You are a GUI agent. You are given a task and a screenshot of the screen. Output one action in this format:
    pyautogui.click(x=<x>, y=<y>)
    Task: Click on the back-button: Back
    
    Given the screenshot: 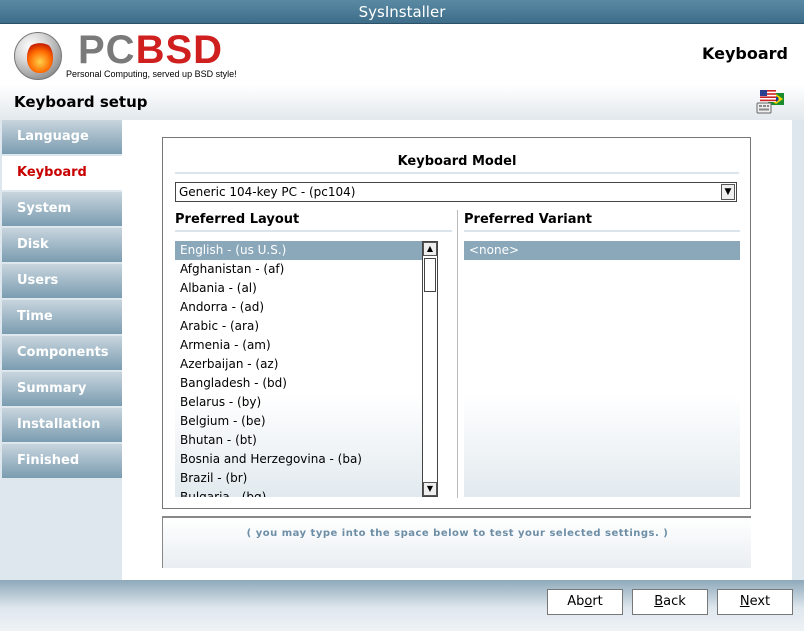 What is the action you would take?
    pyautogui.click(x=670, y=602)
    